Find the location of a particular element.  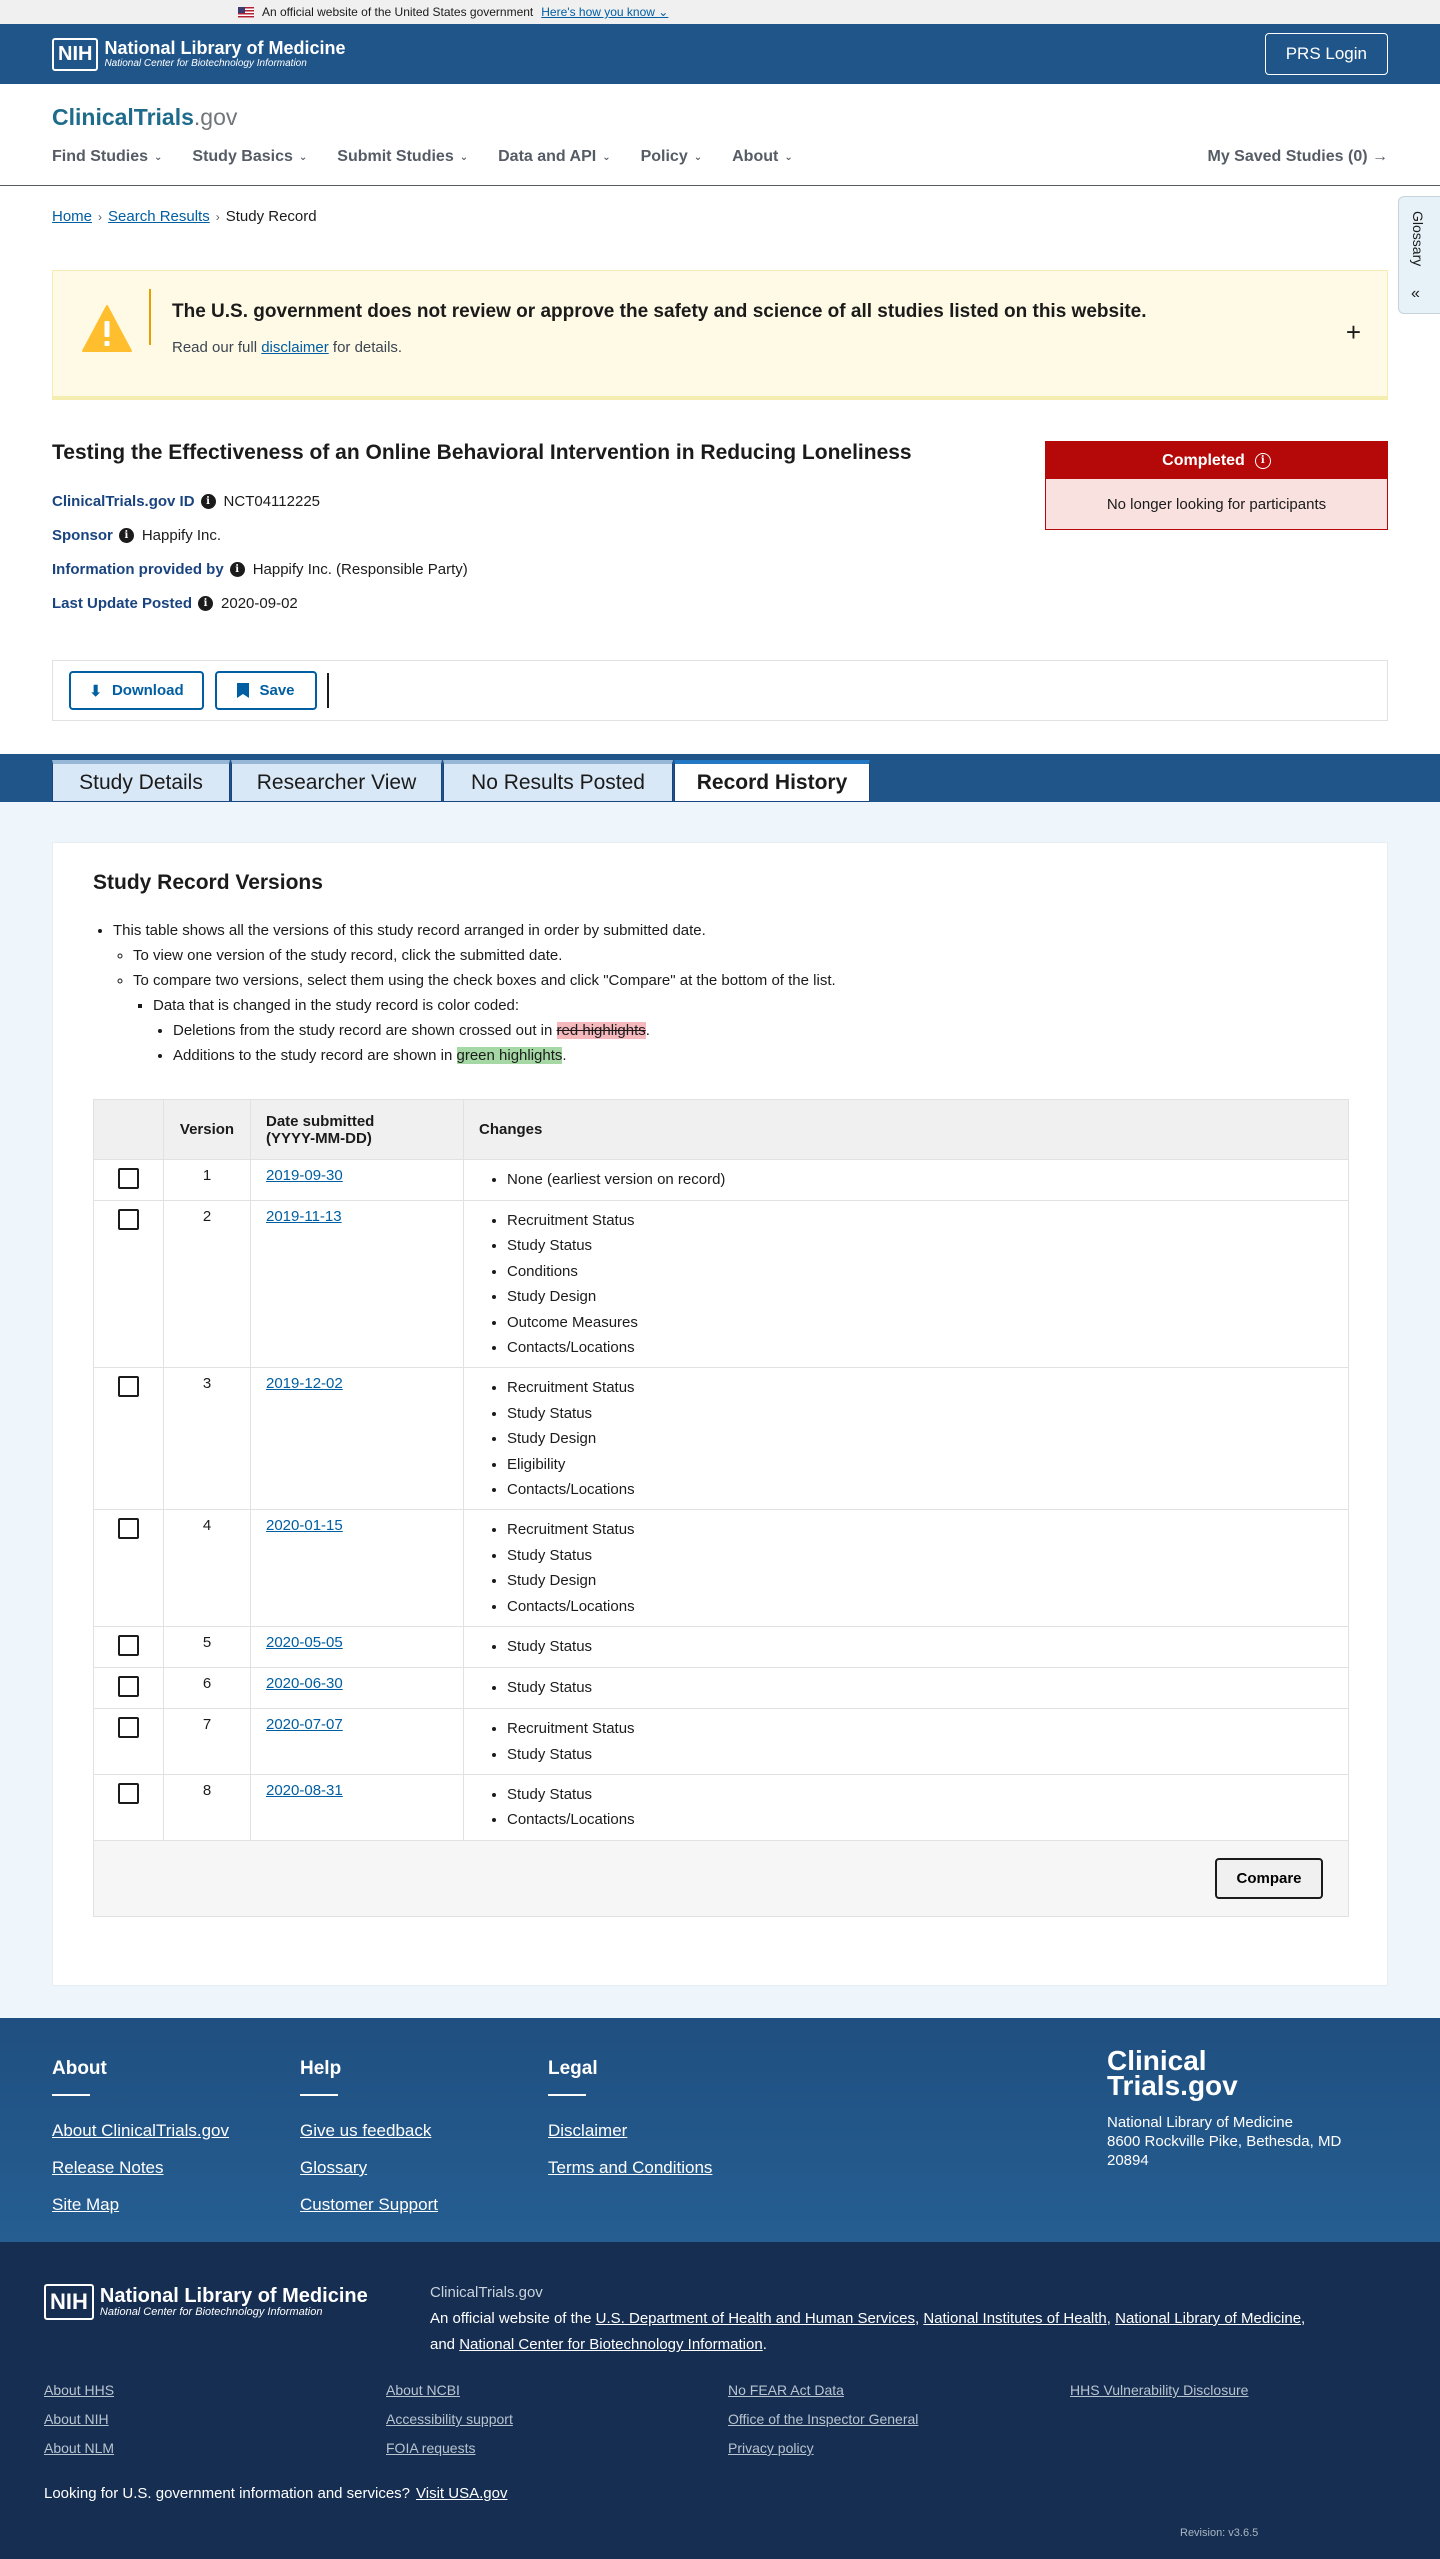

nih-link: National Institutes of Health is located at coordinates (1014, 2318).